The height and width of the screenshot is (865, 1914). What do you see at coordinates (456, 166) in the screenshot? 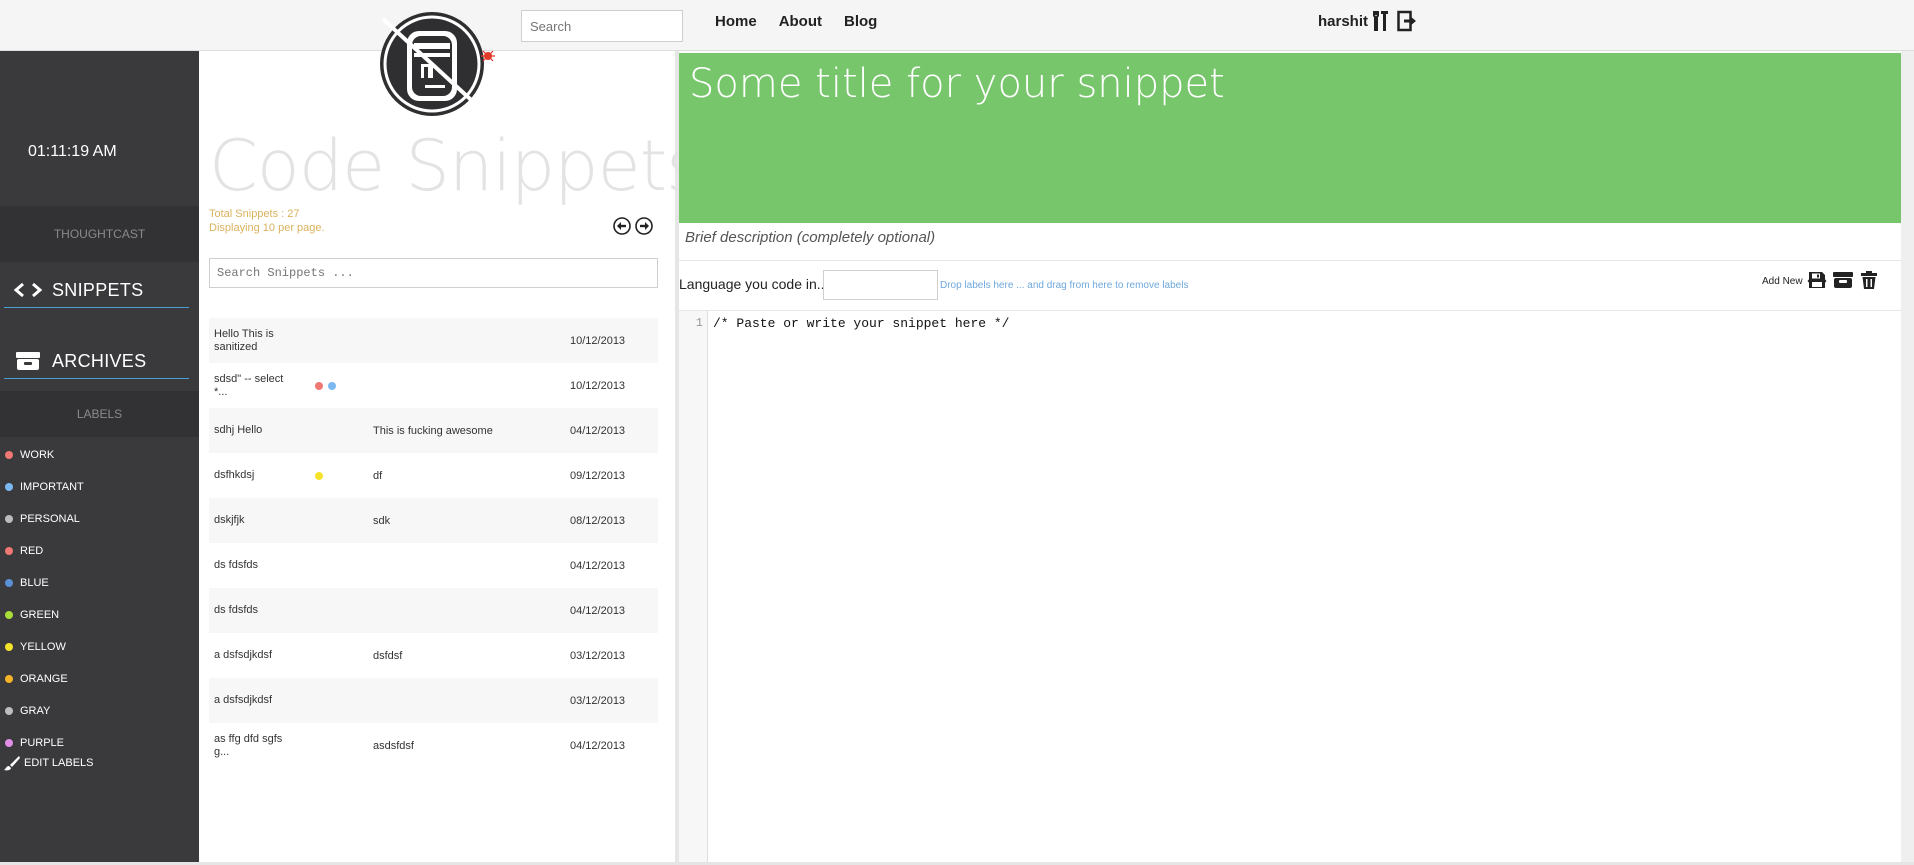
I see `page-title: Code Snippets` at bounding box center [456, 166].